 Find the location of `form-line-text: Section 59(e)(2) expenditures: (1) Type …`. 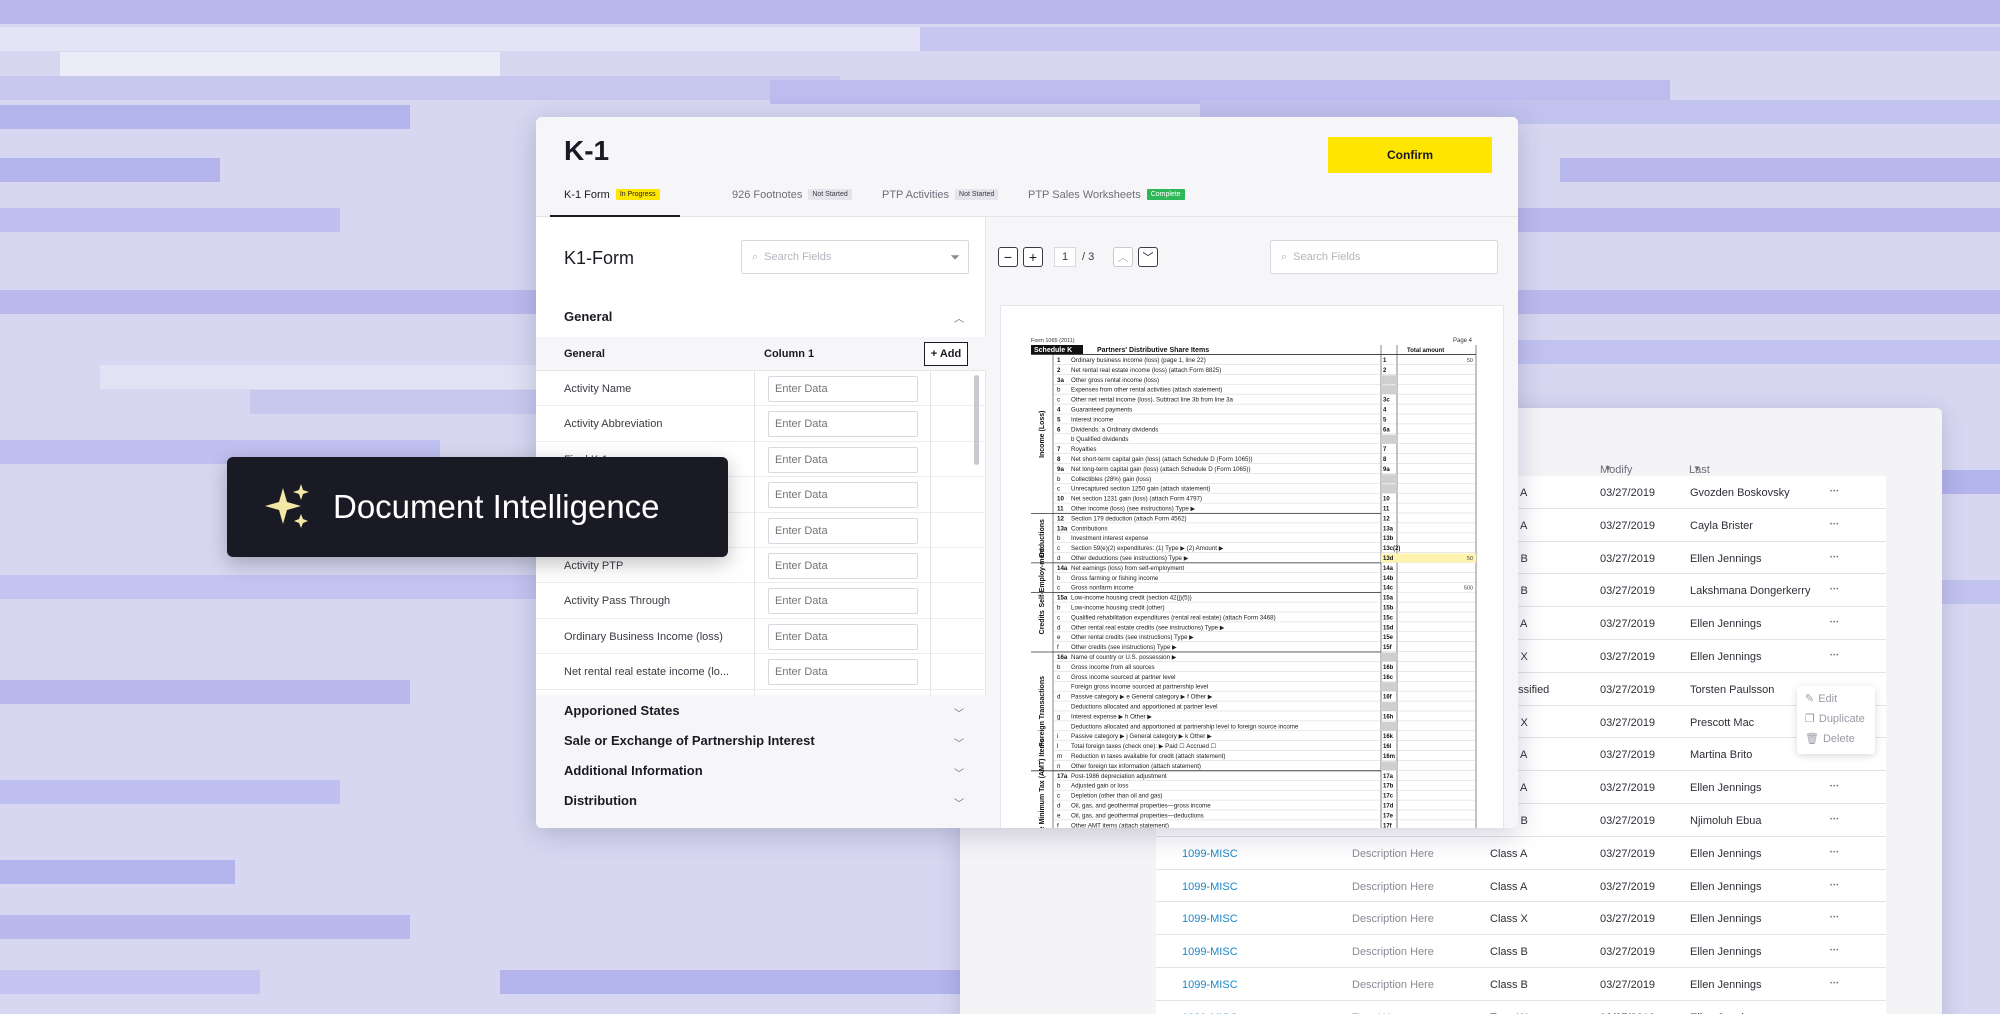

form-line-text: Section 59(e)(2) expenditures: (1) Type … is located at coordinates (1147, 548).